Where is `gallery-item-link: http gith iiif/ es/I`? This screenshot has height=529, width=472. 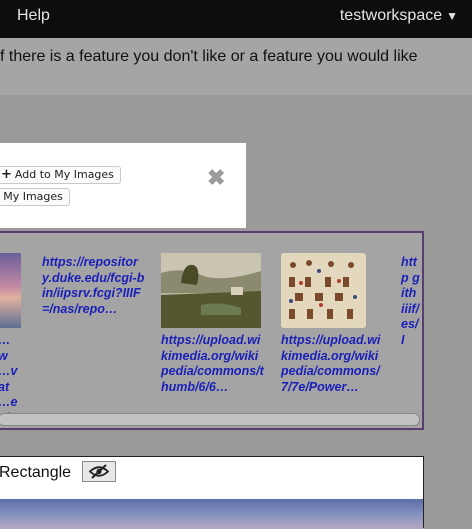
gallery-item-link: http gith iiif/ es/I is located at coordinates (411, 301).